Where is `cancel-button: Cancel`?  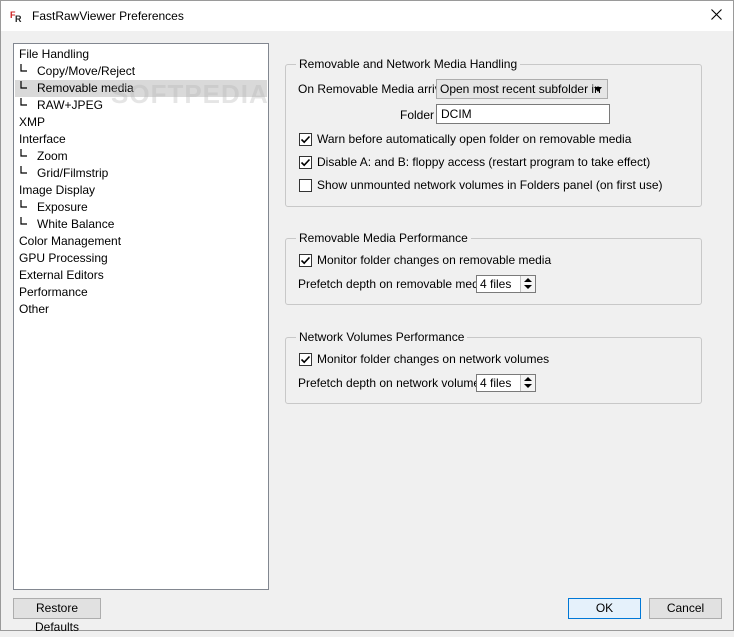
cancel-button: Cancel is located at coordinates (685, 608).